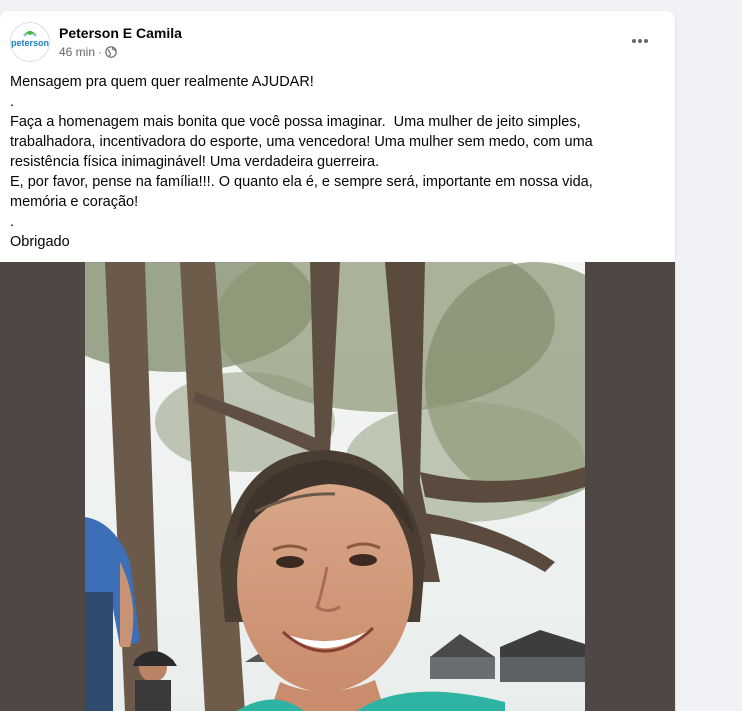  I want to click on avatar: peterson, so click(30, 42).